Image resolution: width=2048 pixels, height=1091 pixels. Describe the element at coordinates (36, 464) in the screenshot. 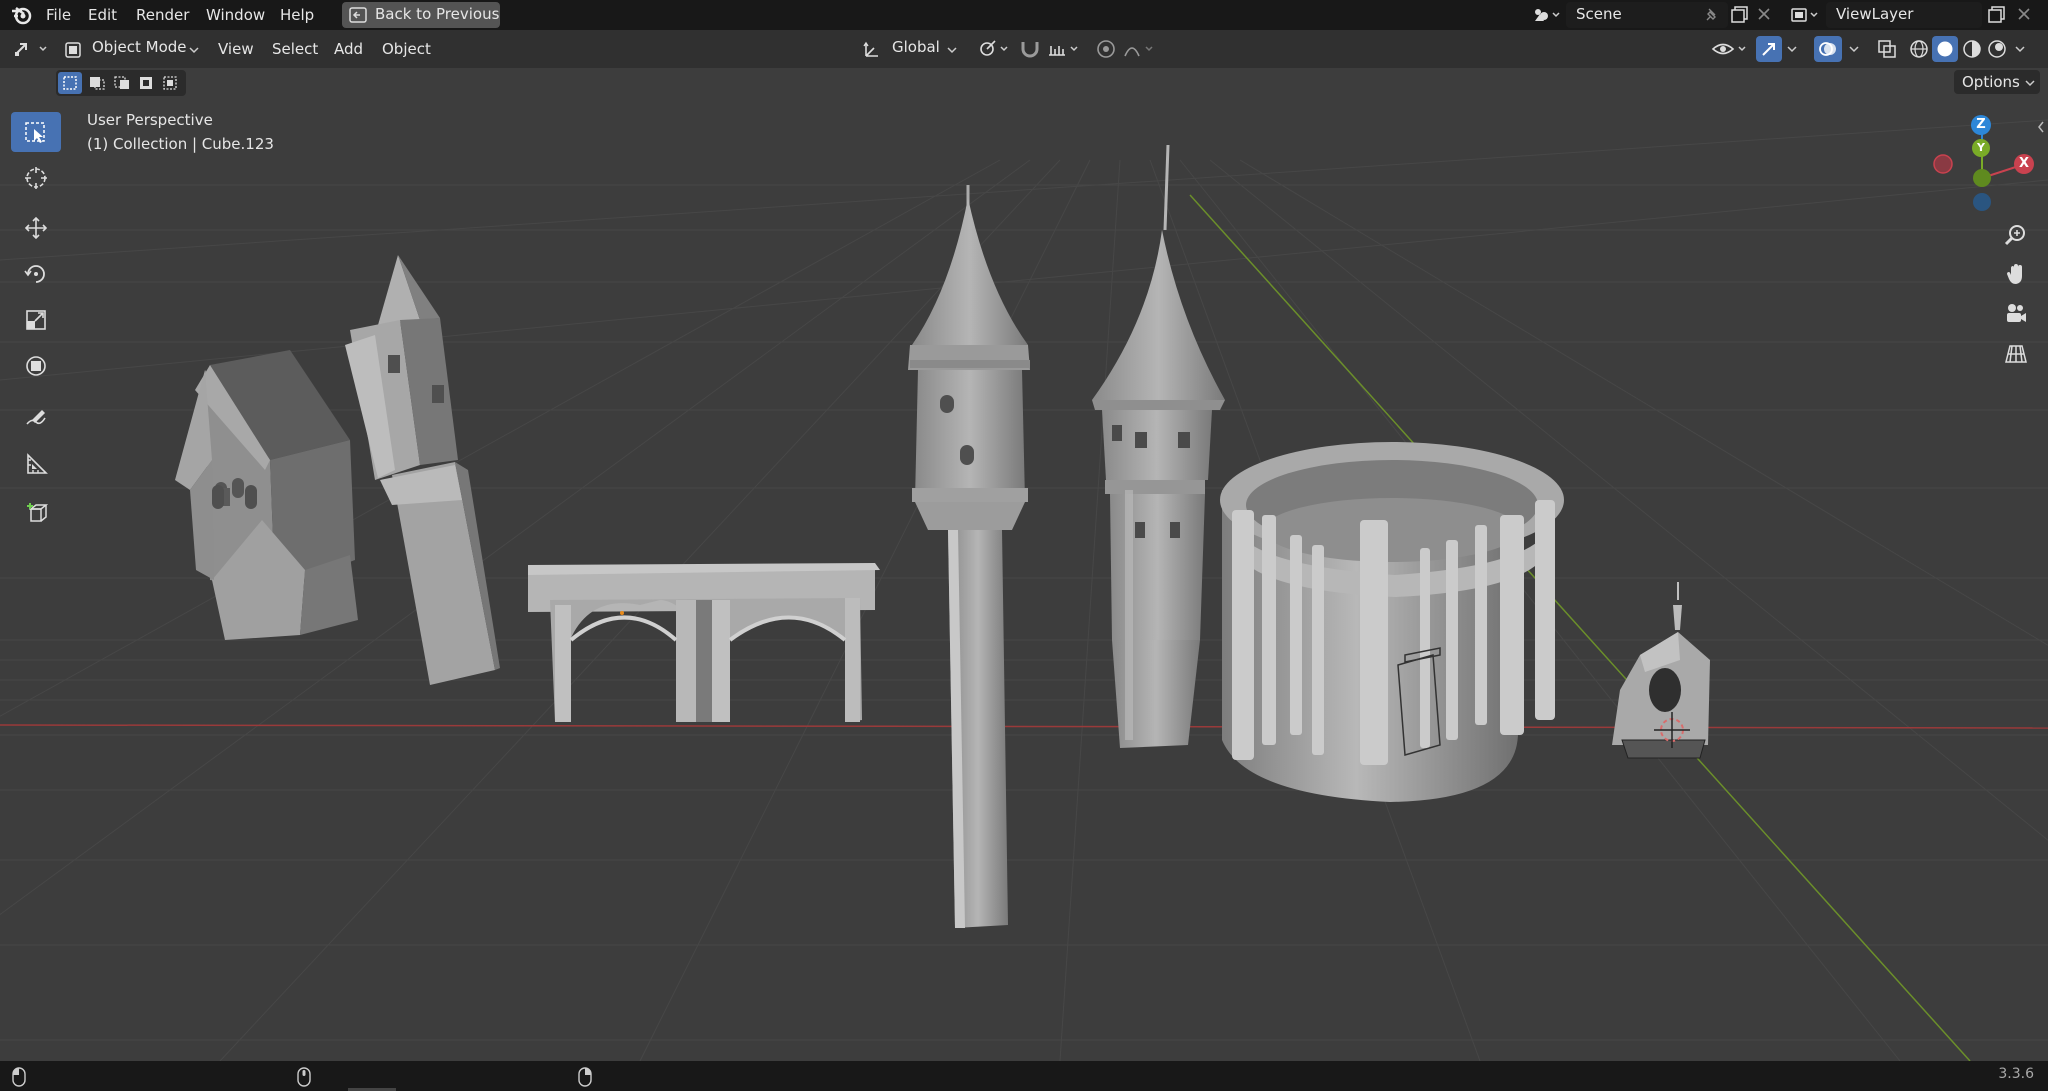

I see `measure-tool` at that location.